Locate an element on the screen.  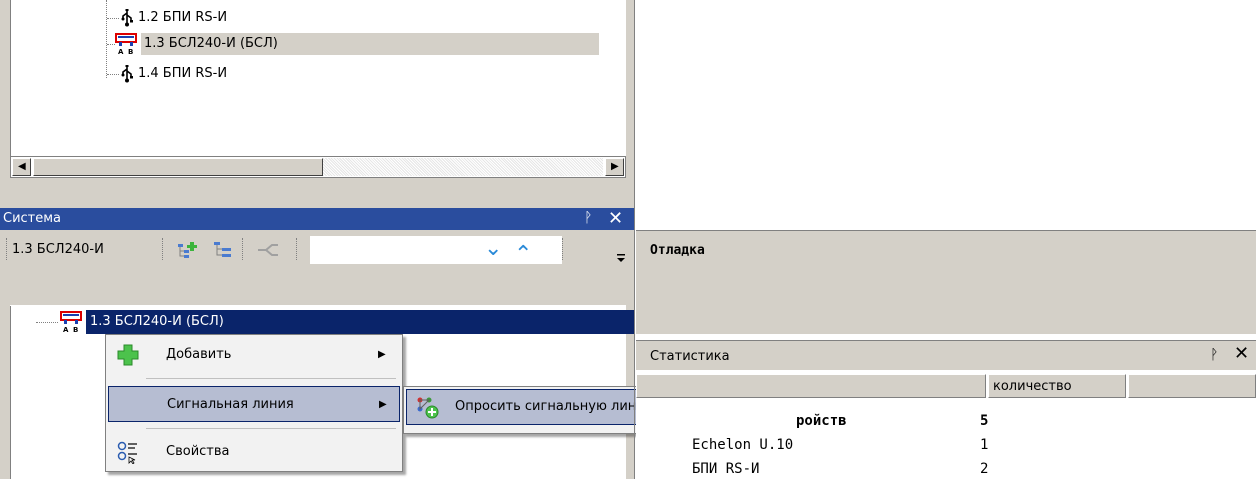
tree-item-label: 1.4 БПИ RS-И is located at coordinates (183, 73).